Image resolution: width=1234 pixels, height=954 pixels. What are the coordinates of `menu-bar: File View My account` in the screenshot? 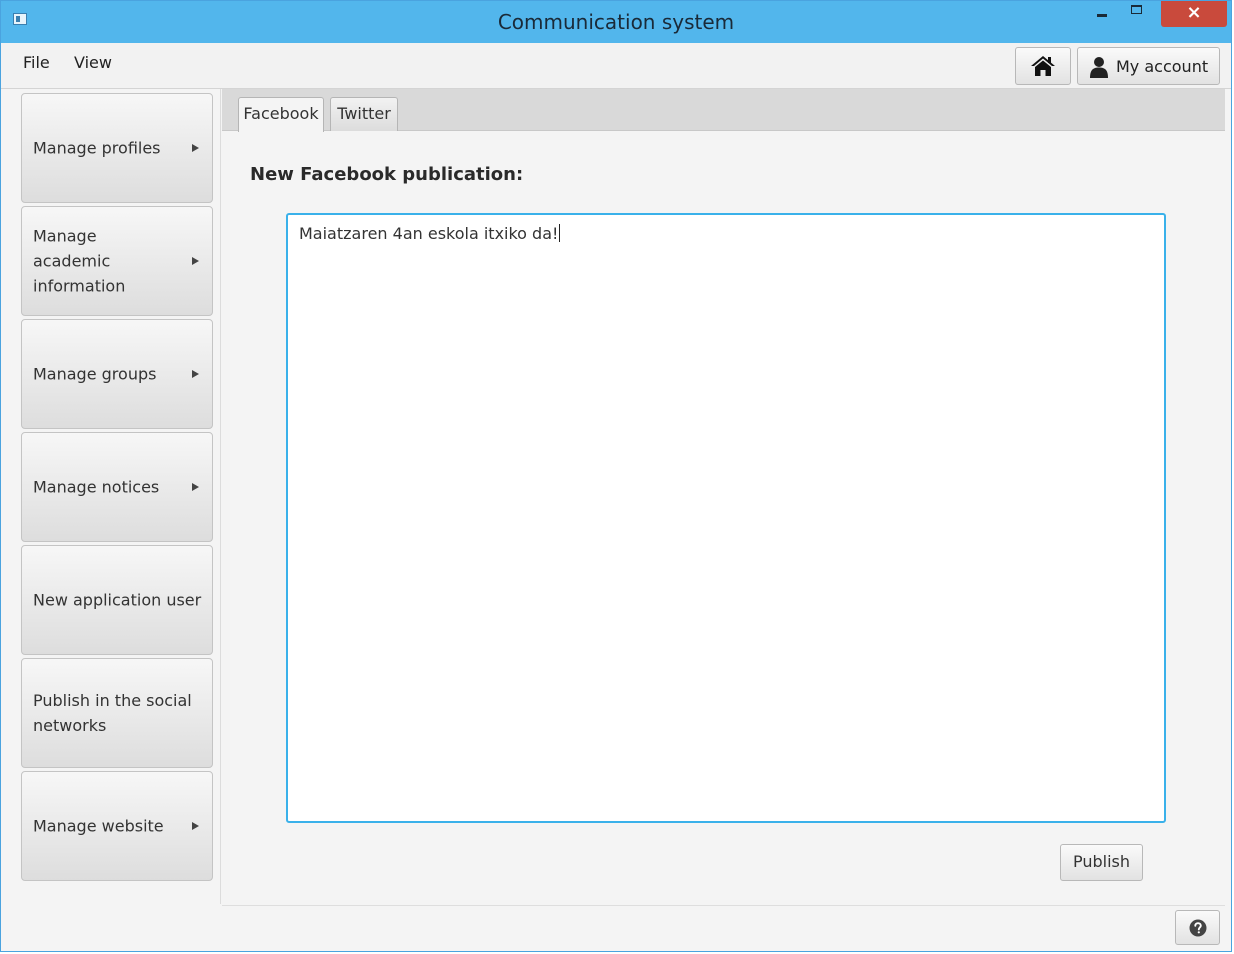 It's located at (616, 66).